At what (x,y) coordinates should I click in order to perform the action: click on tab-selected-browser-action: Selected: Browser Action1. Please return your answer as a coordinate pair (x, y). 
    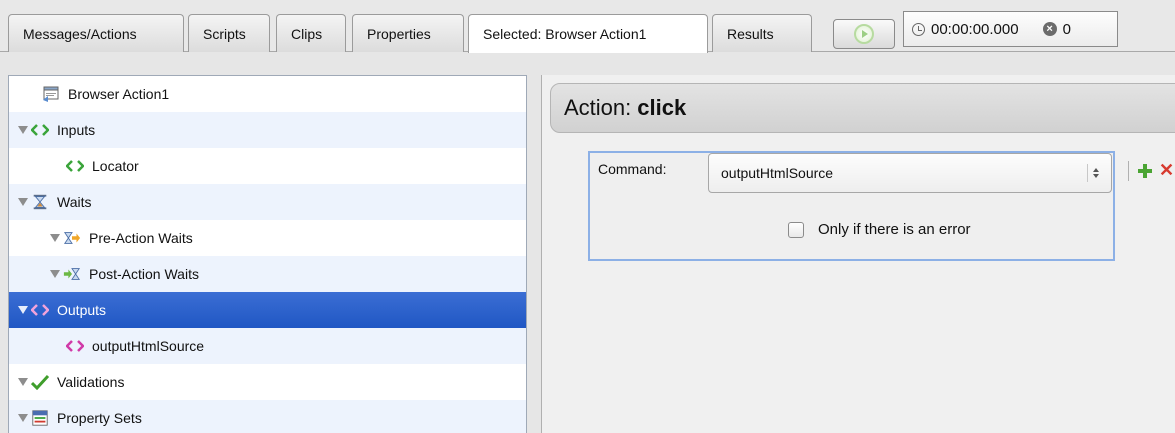
    Looking at the image, I should click on (588, 33).